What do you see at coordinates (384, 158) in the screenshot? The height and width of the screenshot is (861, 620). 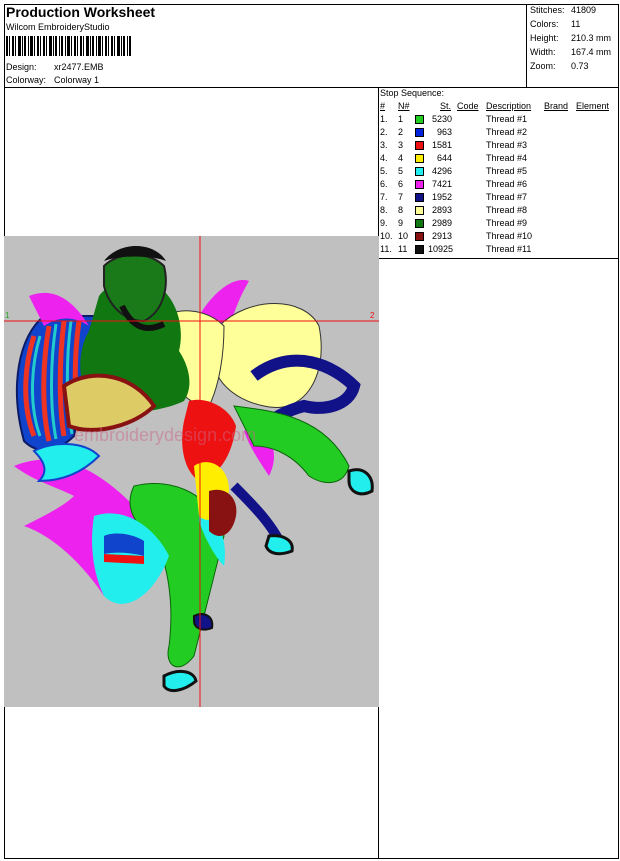 I see `row-num: 4.` at bounding box center [384, 158].